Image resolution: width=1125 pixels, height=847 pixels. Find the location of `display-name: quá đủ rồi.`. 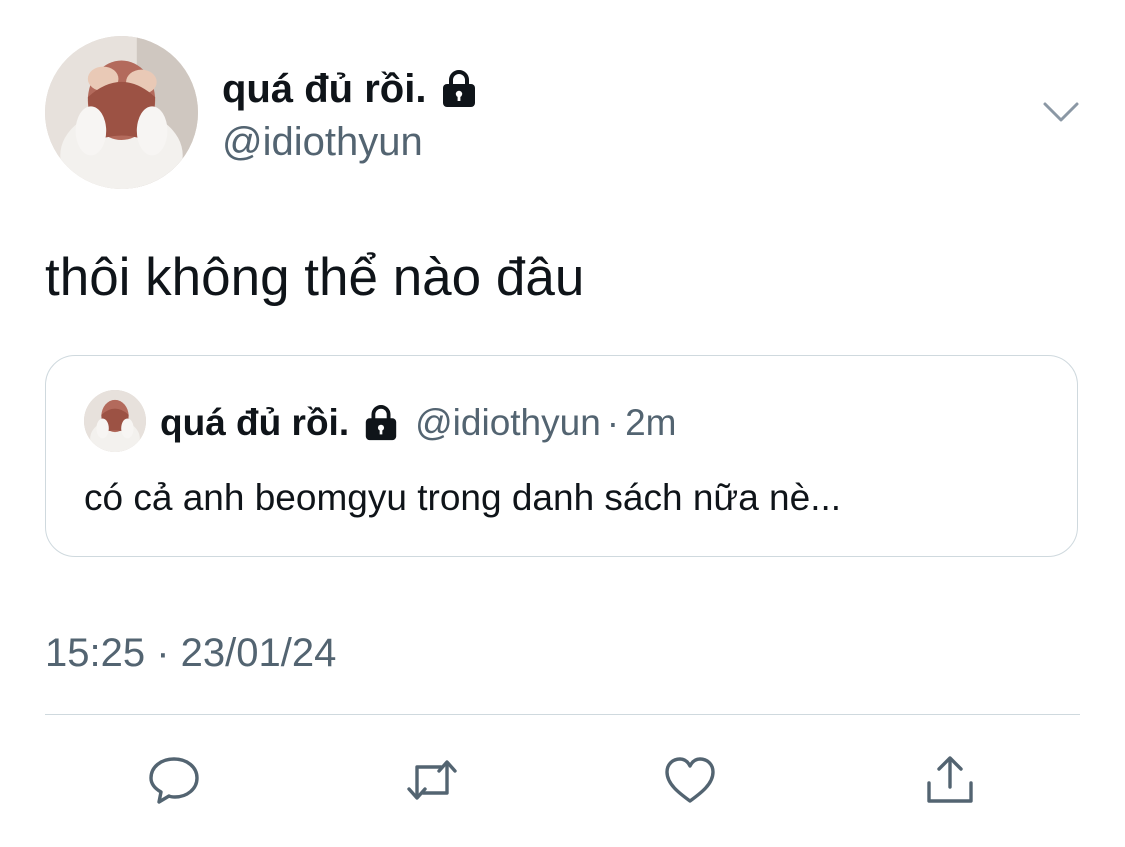

display-name: quá đủ rồi. is located at coordinates (350, 89).